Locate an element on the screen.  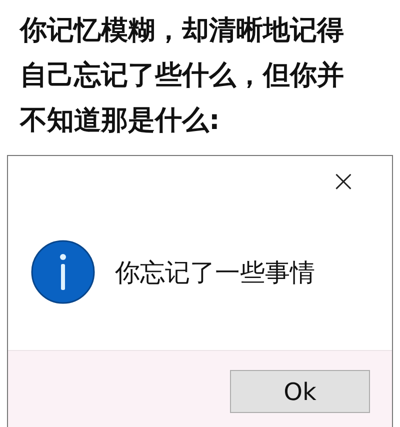
close-button: × is located at coordinates (343, 182).